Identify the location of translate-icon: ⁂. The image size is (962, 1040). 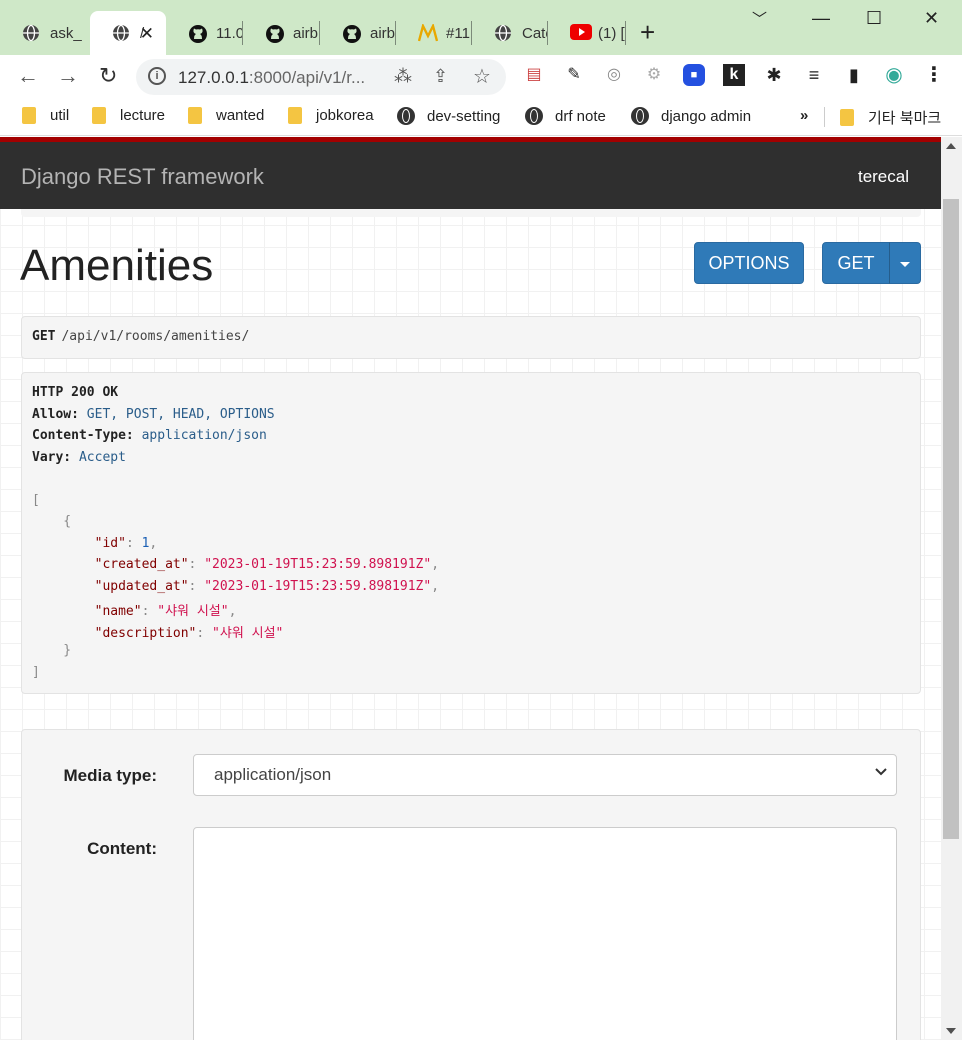
(403, 76).